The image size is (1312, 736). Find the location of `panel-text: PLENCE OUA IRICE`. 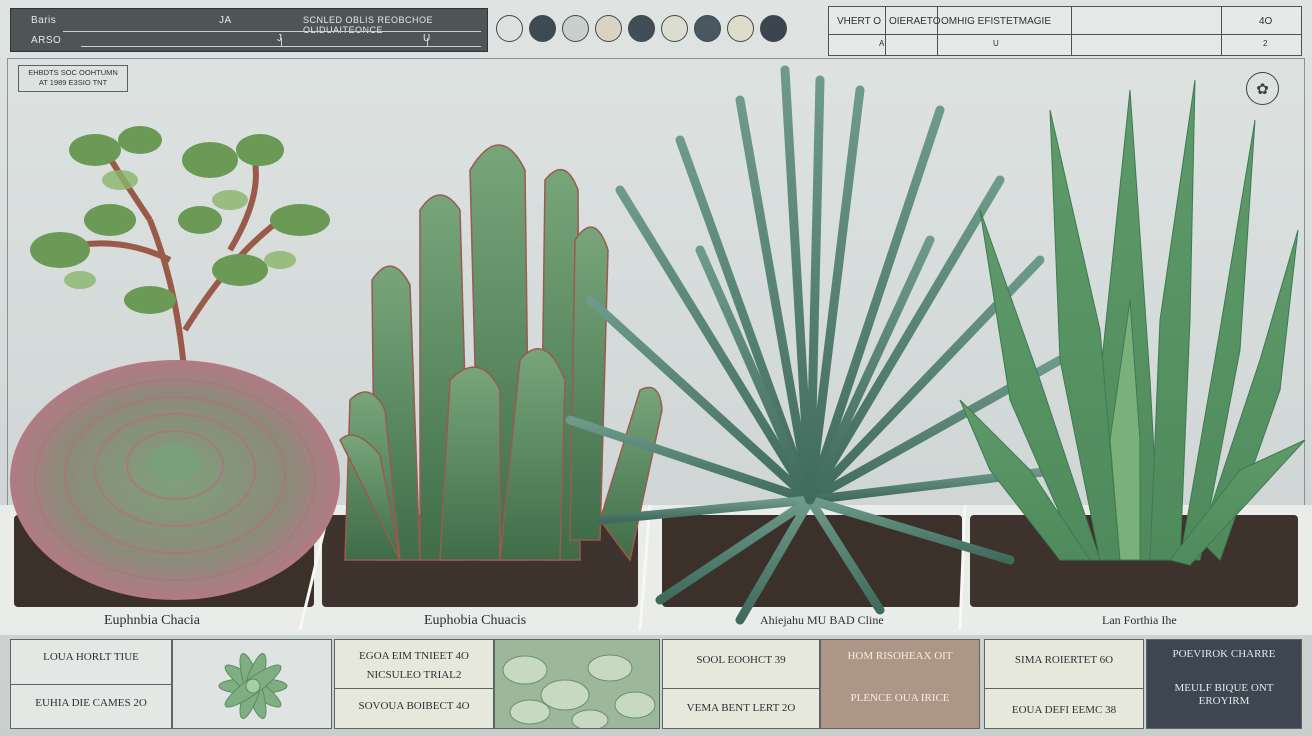

panel-text: PLENCE OUA IRICE is located at coordinates (900, 698).